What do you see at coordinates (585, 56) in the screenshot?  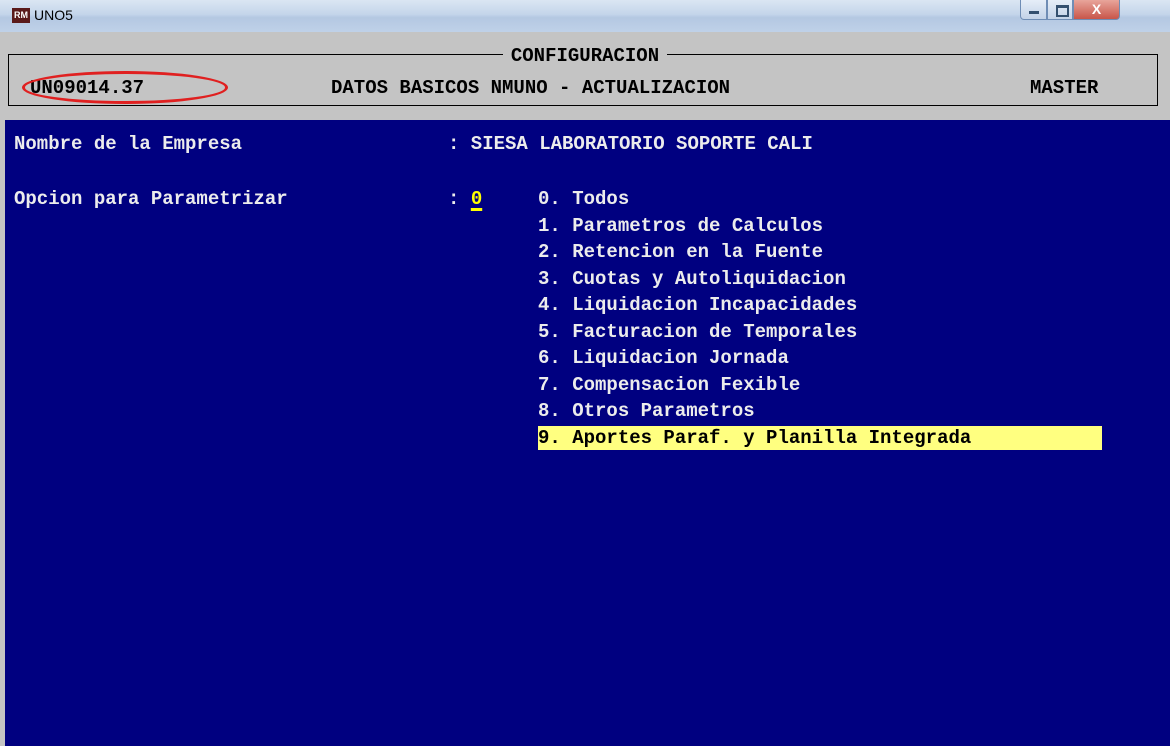 I see `header-caption: CONFIGURACION` at bounding box center [585, 56].